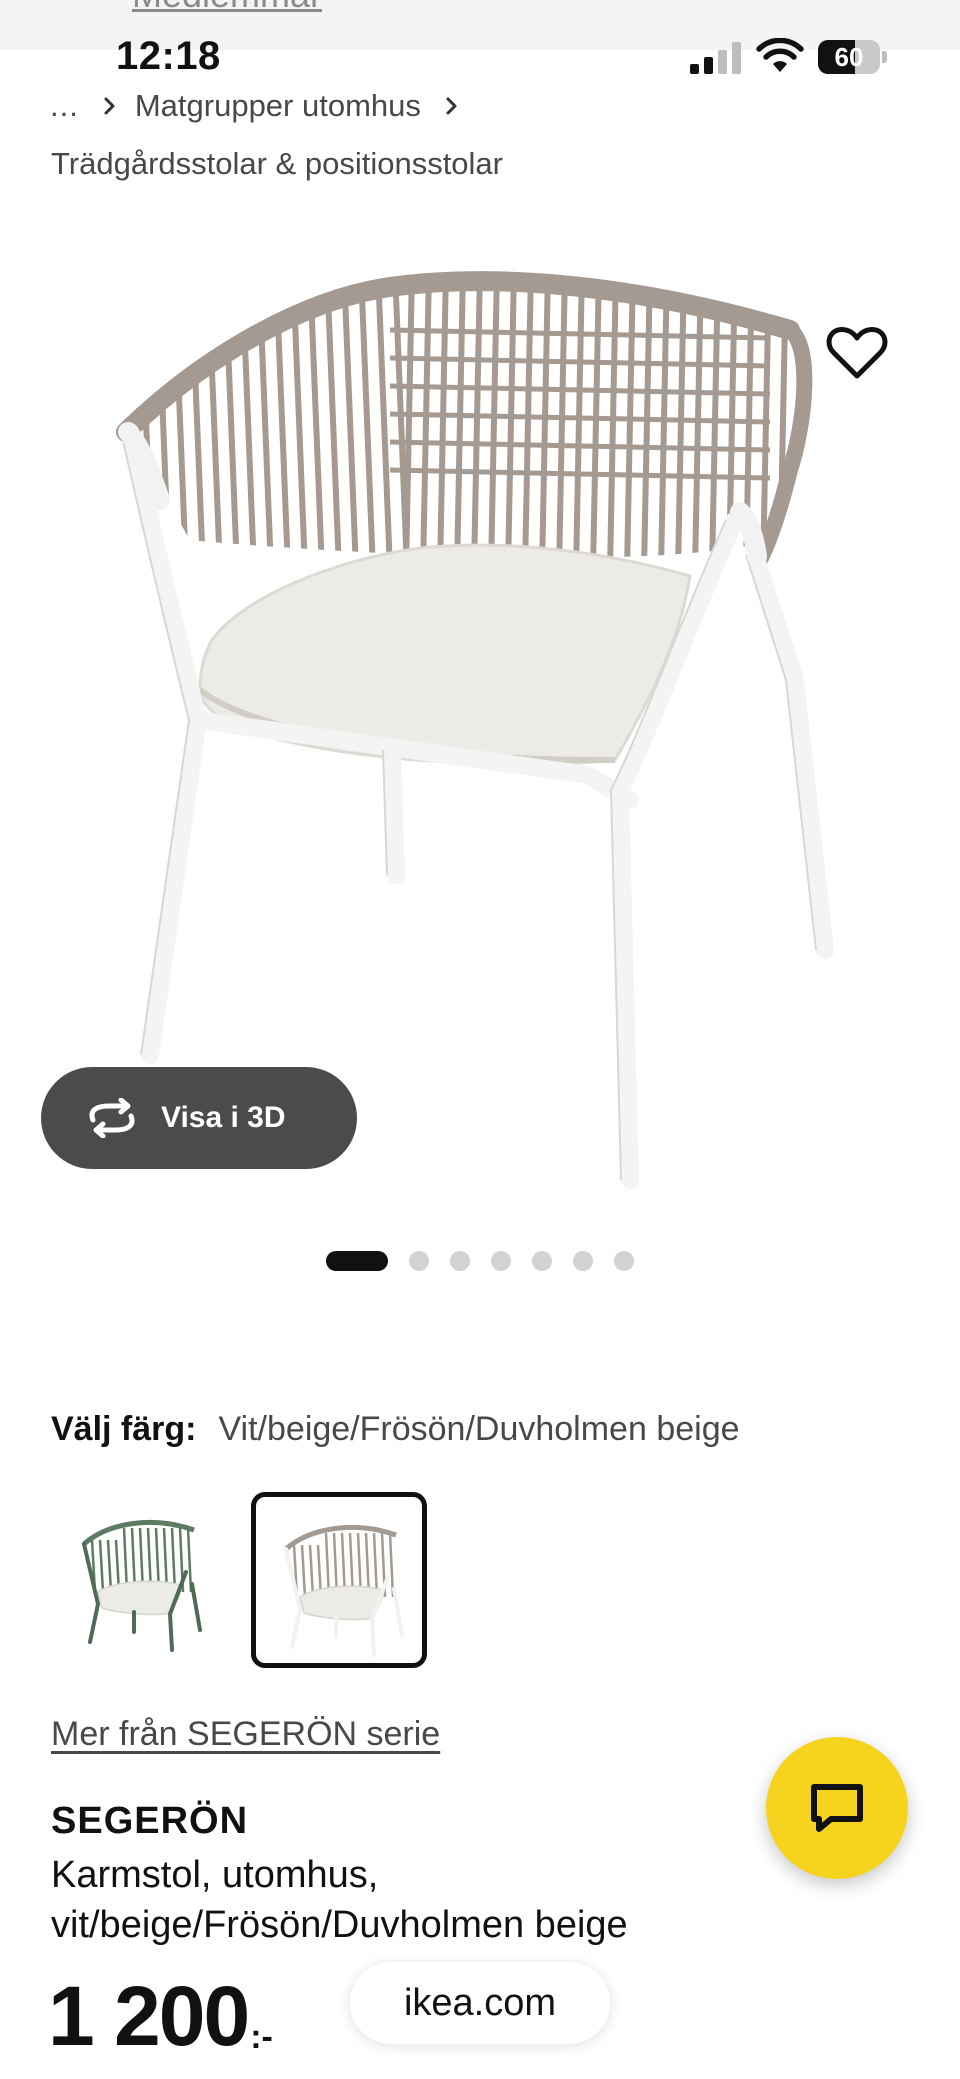 The width and height of the screenshot is (960, 2079). I want to click on breadcrumb-item-tradgardsstolar: Trädgårdsstolar & positionsstolar, so click(277, 164).